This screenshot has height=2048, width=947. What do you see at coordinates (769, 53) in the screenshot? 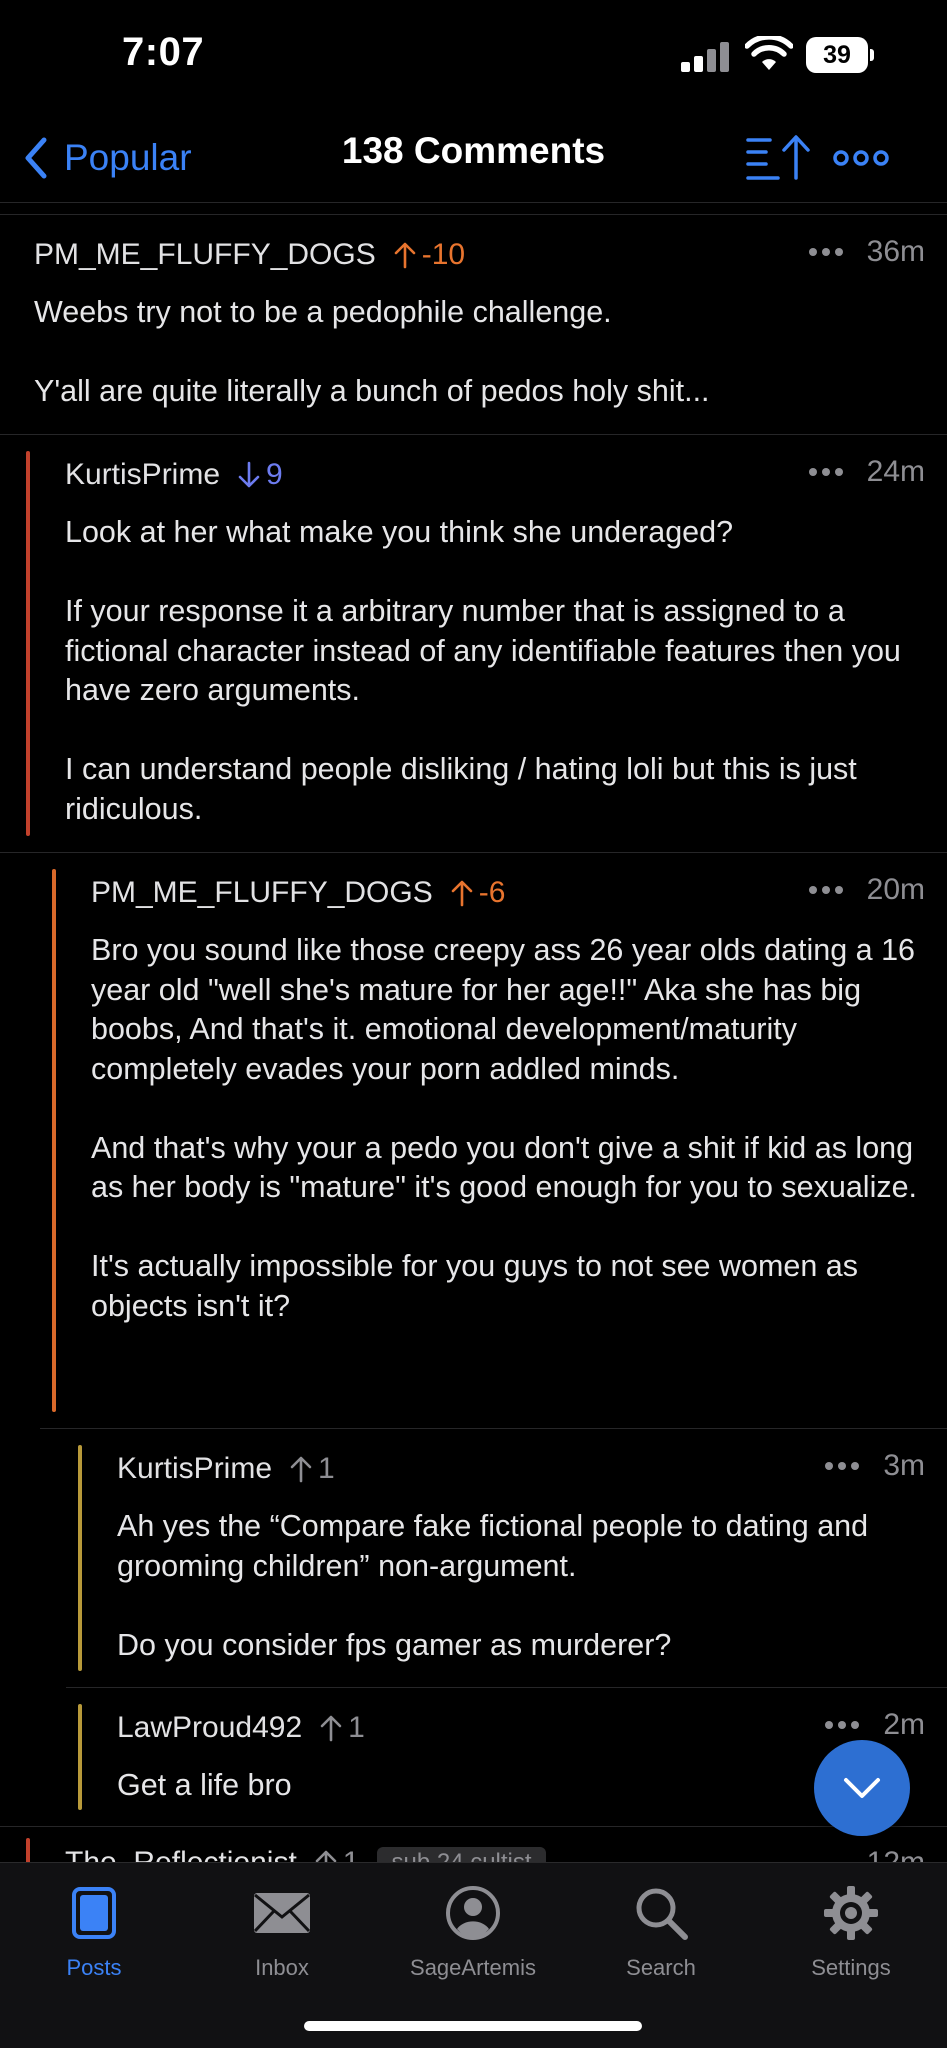
I see `wifi-icon` at bounding box center [769, 53].